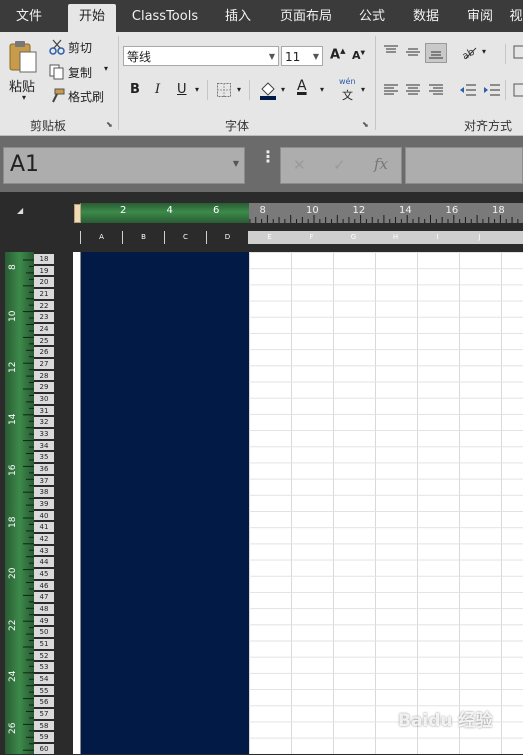 This screenshot has width=523, height=755. I want to click on phonetic-guide-button: 文, so click(347, 95).